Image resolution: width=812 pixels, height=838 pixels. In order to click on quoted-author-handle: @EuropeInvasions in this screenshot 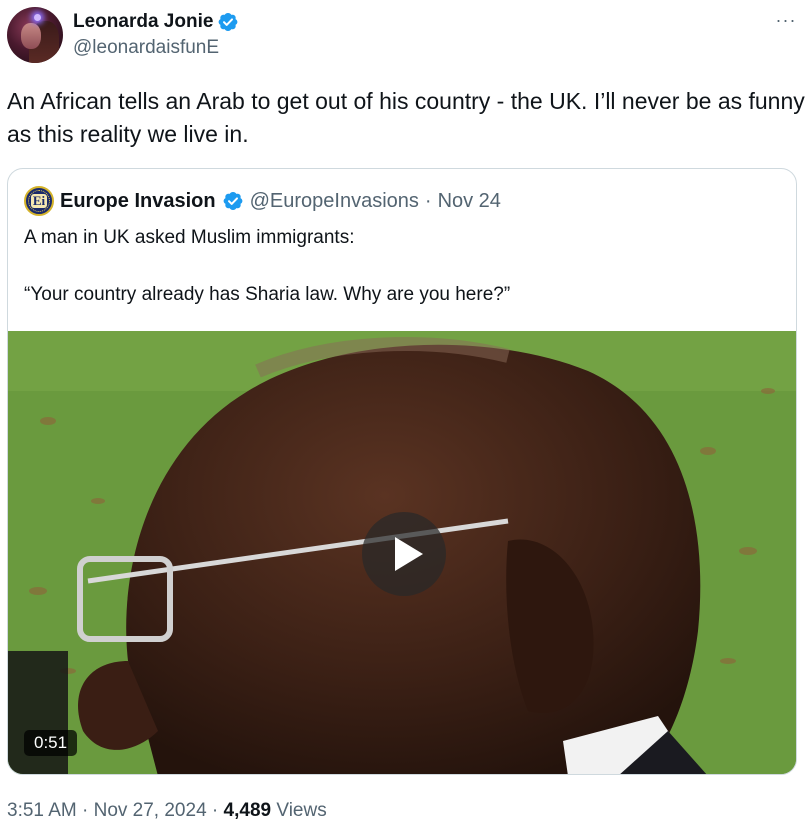, I will do `click(334, 201)`.